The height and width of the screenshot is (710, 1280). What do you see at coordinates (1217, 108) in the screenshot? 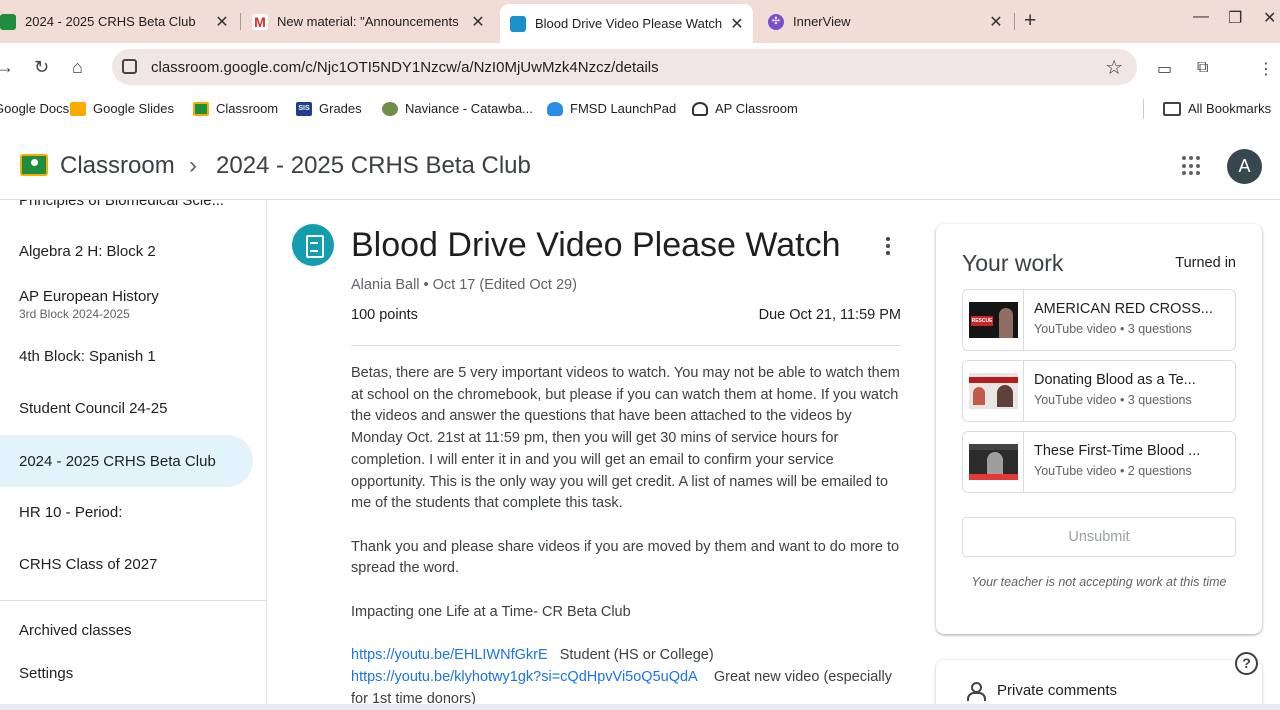
I see `all-bookmarks: All Bookmarks` at bounding box center [1217, 108].